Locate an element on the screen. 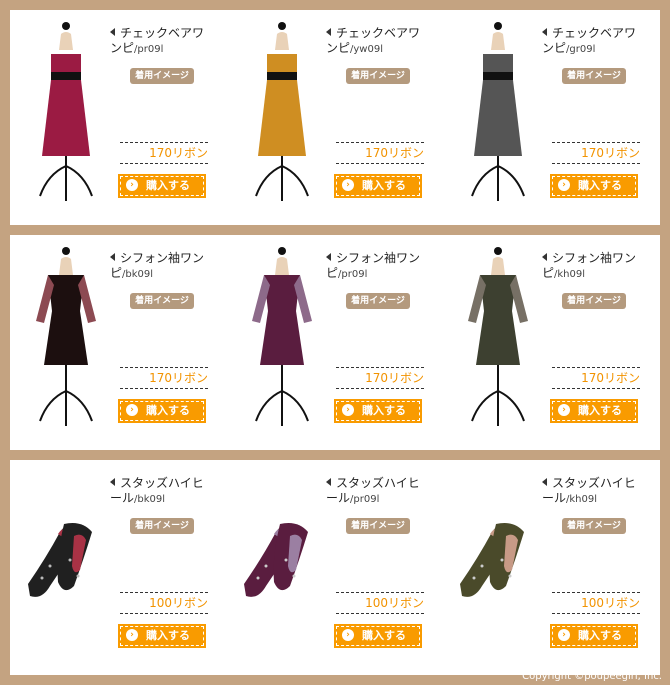 Image resolution: width=670 pixels, height=685 pixels. product-title: シフォン袖ワンピ/pr09l is located at coordinates (376, 266).